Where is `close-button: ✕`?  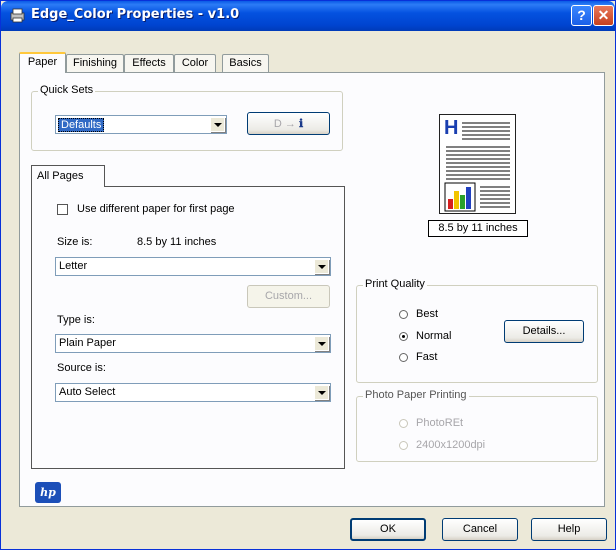 close-button: ✕ is located at coordinates (603, 15).